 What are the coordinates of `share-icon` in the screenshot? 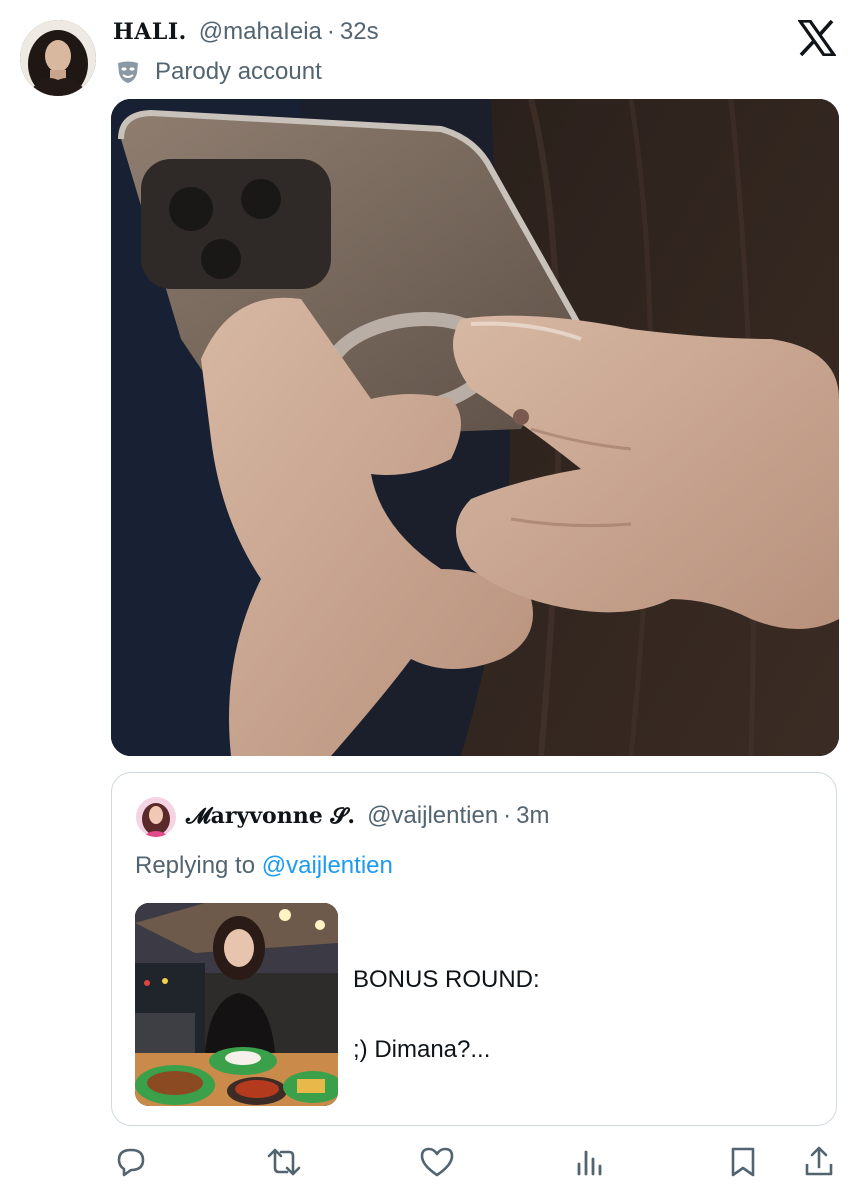 It's located at (819, 1161).